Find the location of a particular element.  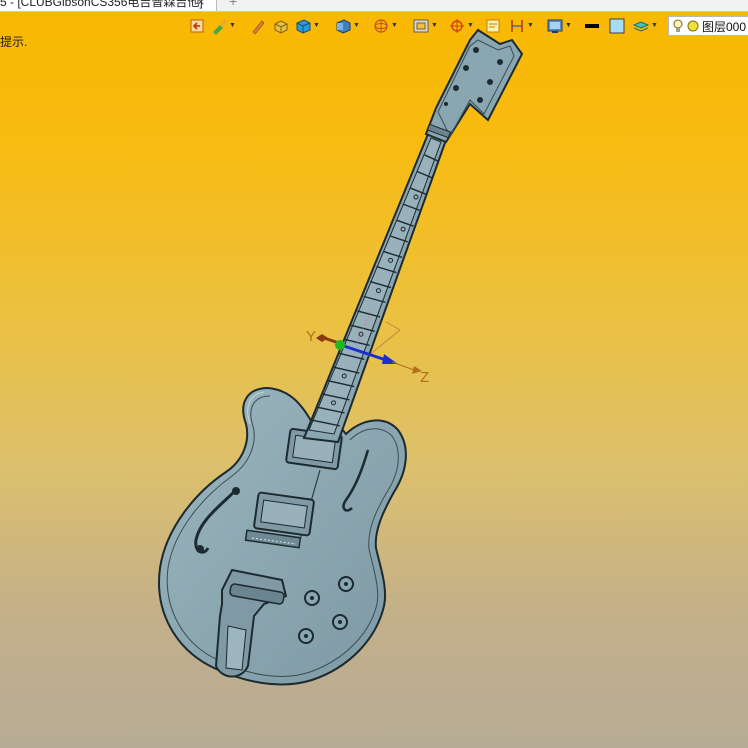

paint-brush-button: ▼ is located at coordinates (223, 26).